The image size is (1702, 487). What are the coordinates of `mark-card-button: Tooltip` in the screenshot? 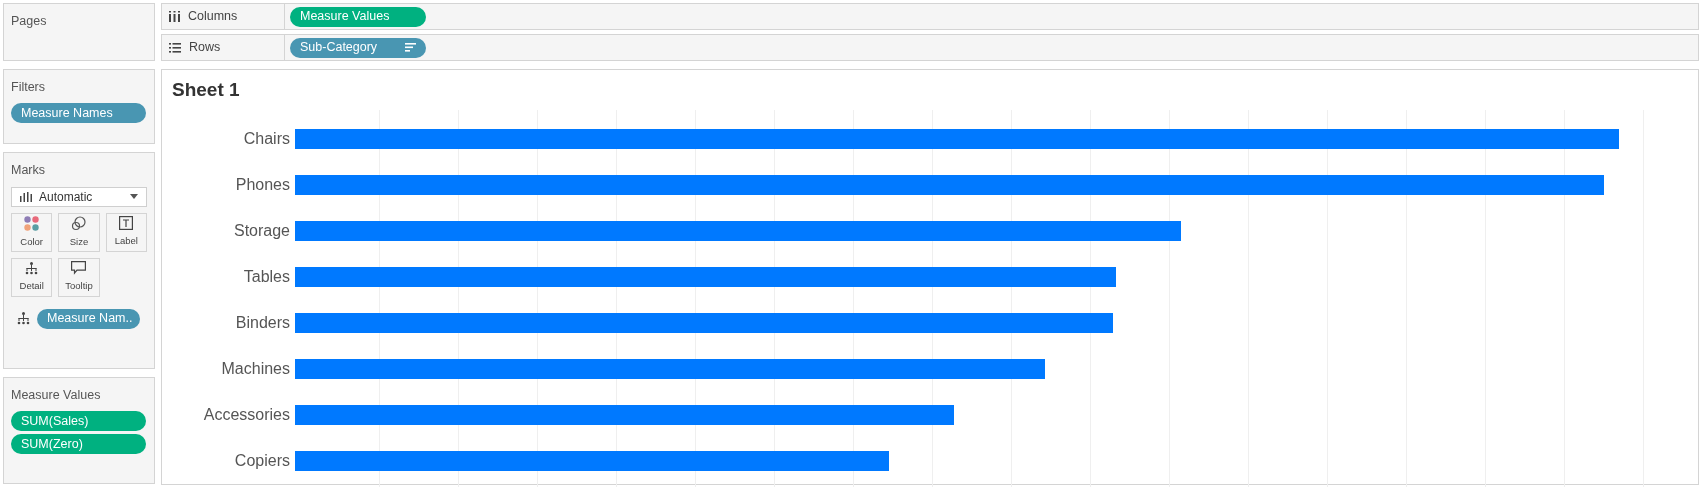 It's located at (79, 277).